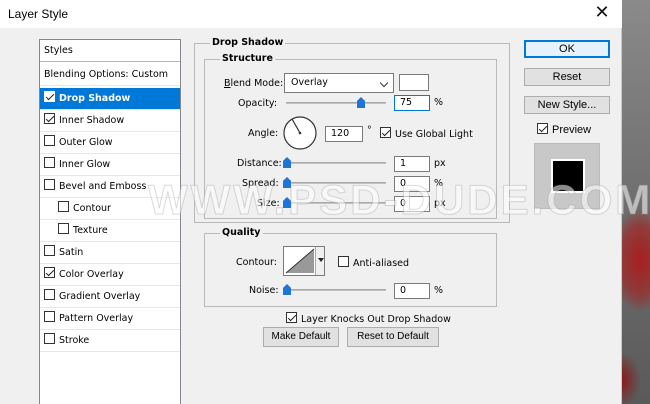  I want to click on angle-unit: °, so click(369, 130).